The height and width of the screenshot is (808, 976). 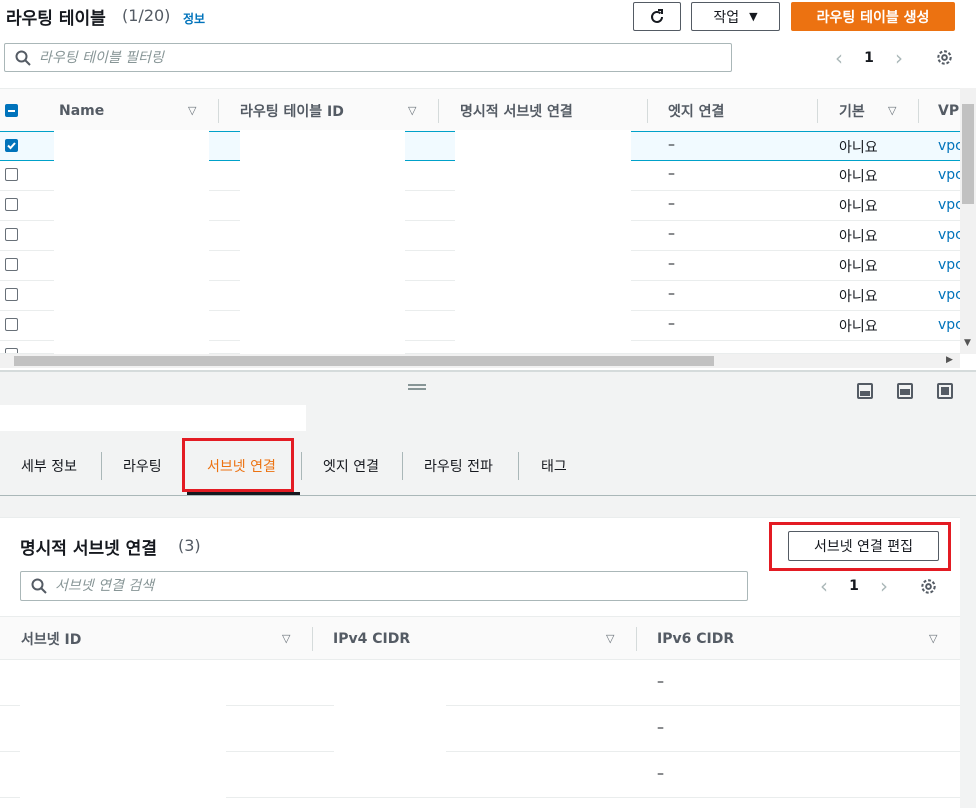 I want to click on tab-edge-associations: 엣지 연결, so click(x=351, y=466).